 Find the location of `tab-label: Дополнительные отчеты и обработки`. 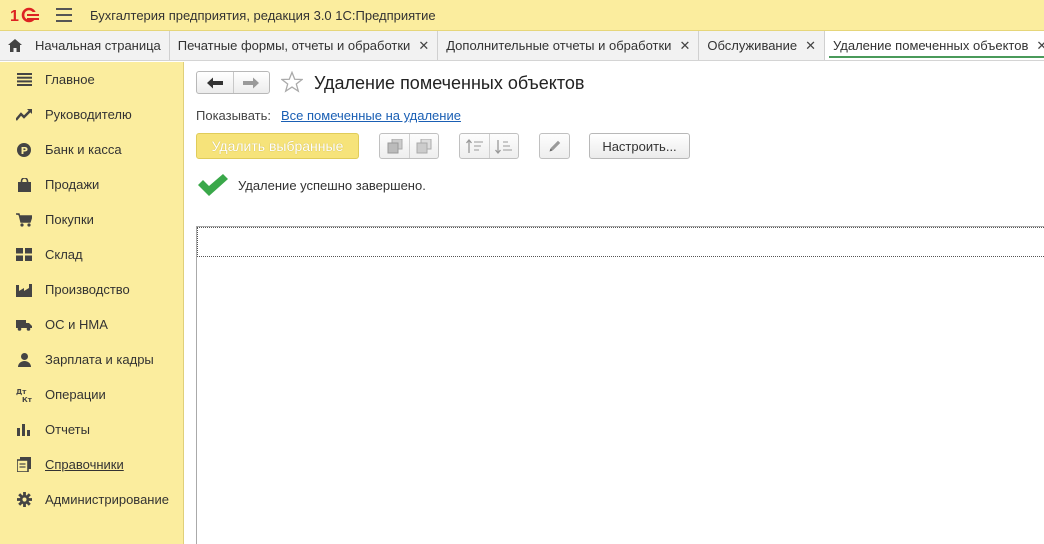

tab-label: Дополнительные отчеты и обработки is located at coordinates (559, 45).